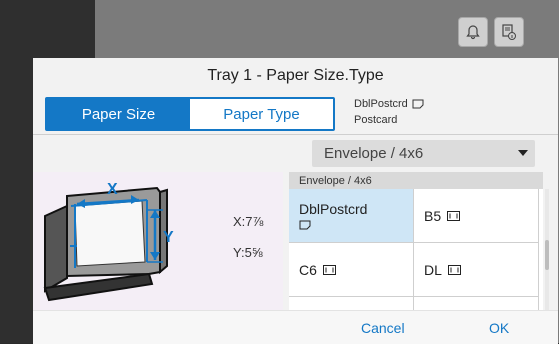 The width and height of the screenshot is (559, 344). I want to click on list-header: Envelope / 4x6, so click(416, 180).